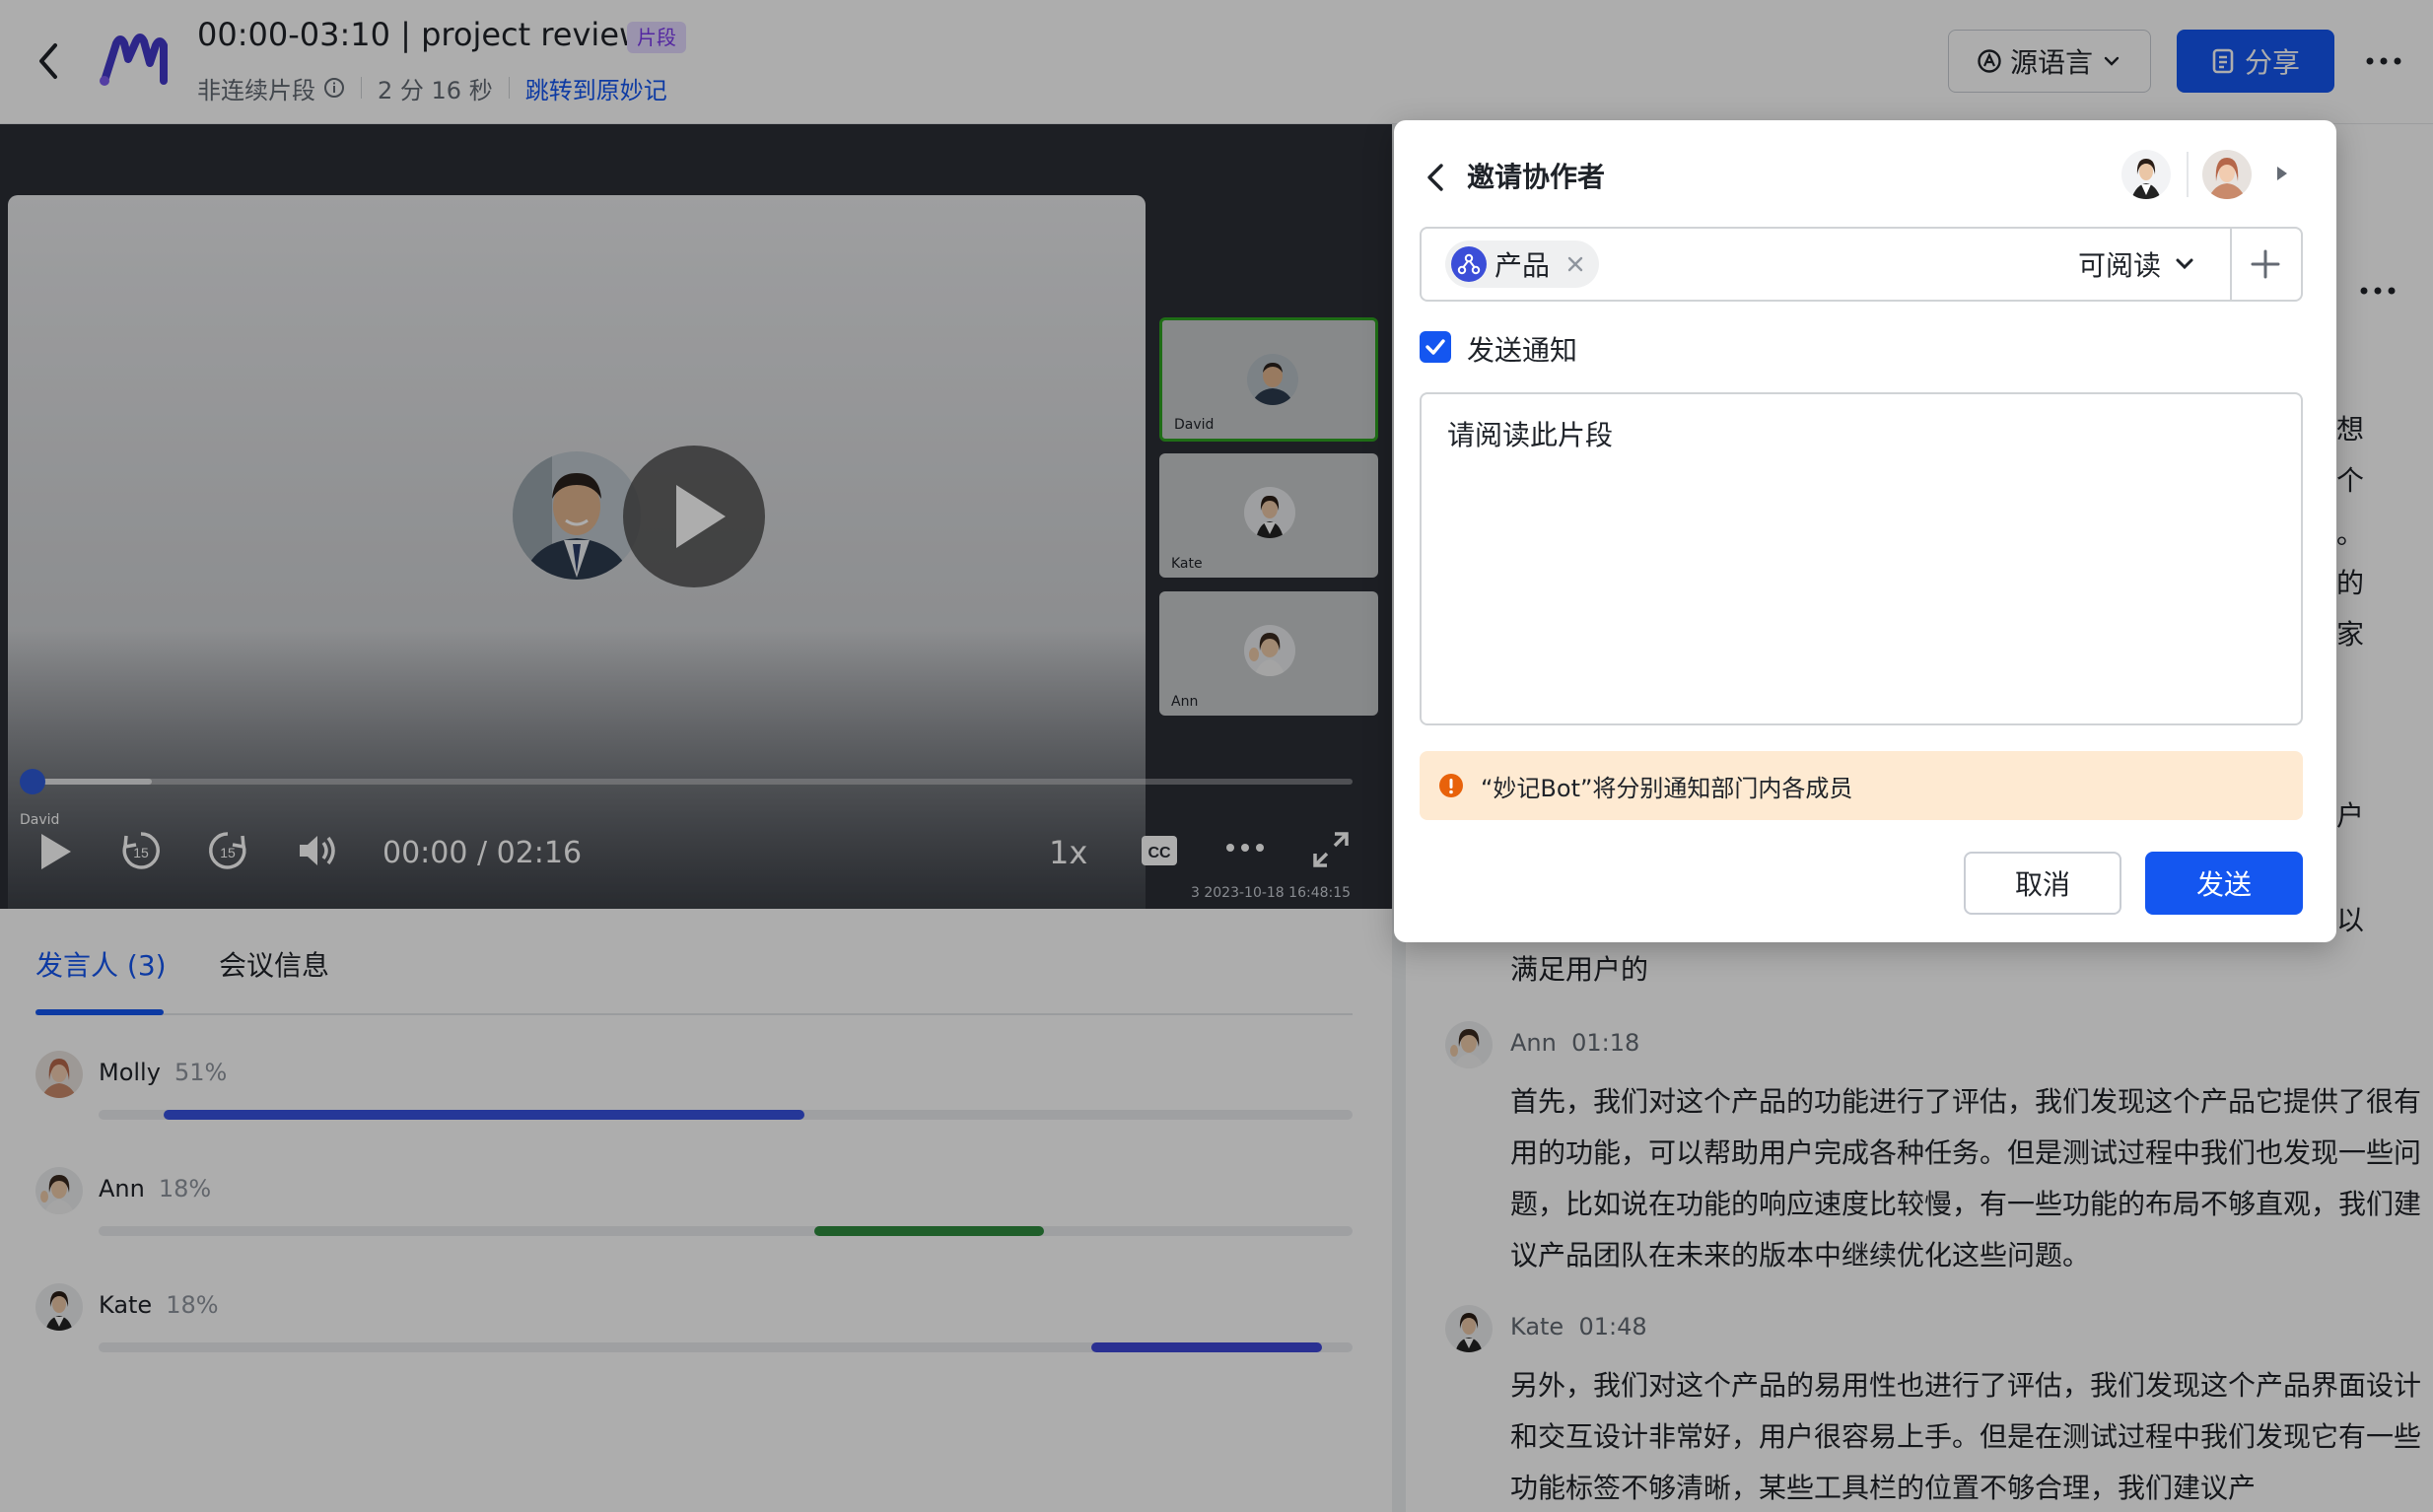 This screenshot has width=2433, height=1512. What do you see at coordinates (2281, 173) in the screenshot?
I see `caret-right-icon` at bounding box center [2281, 173].